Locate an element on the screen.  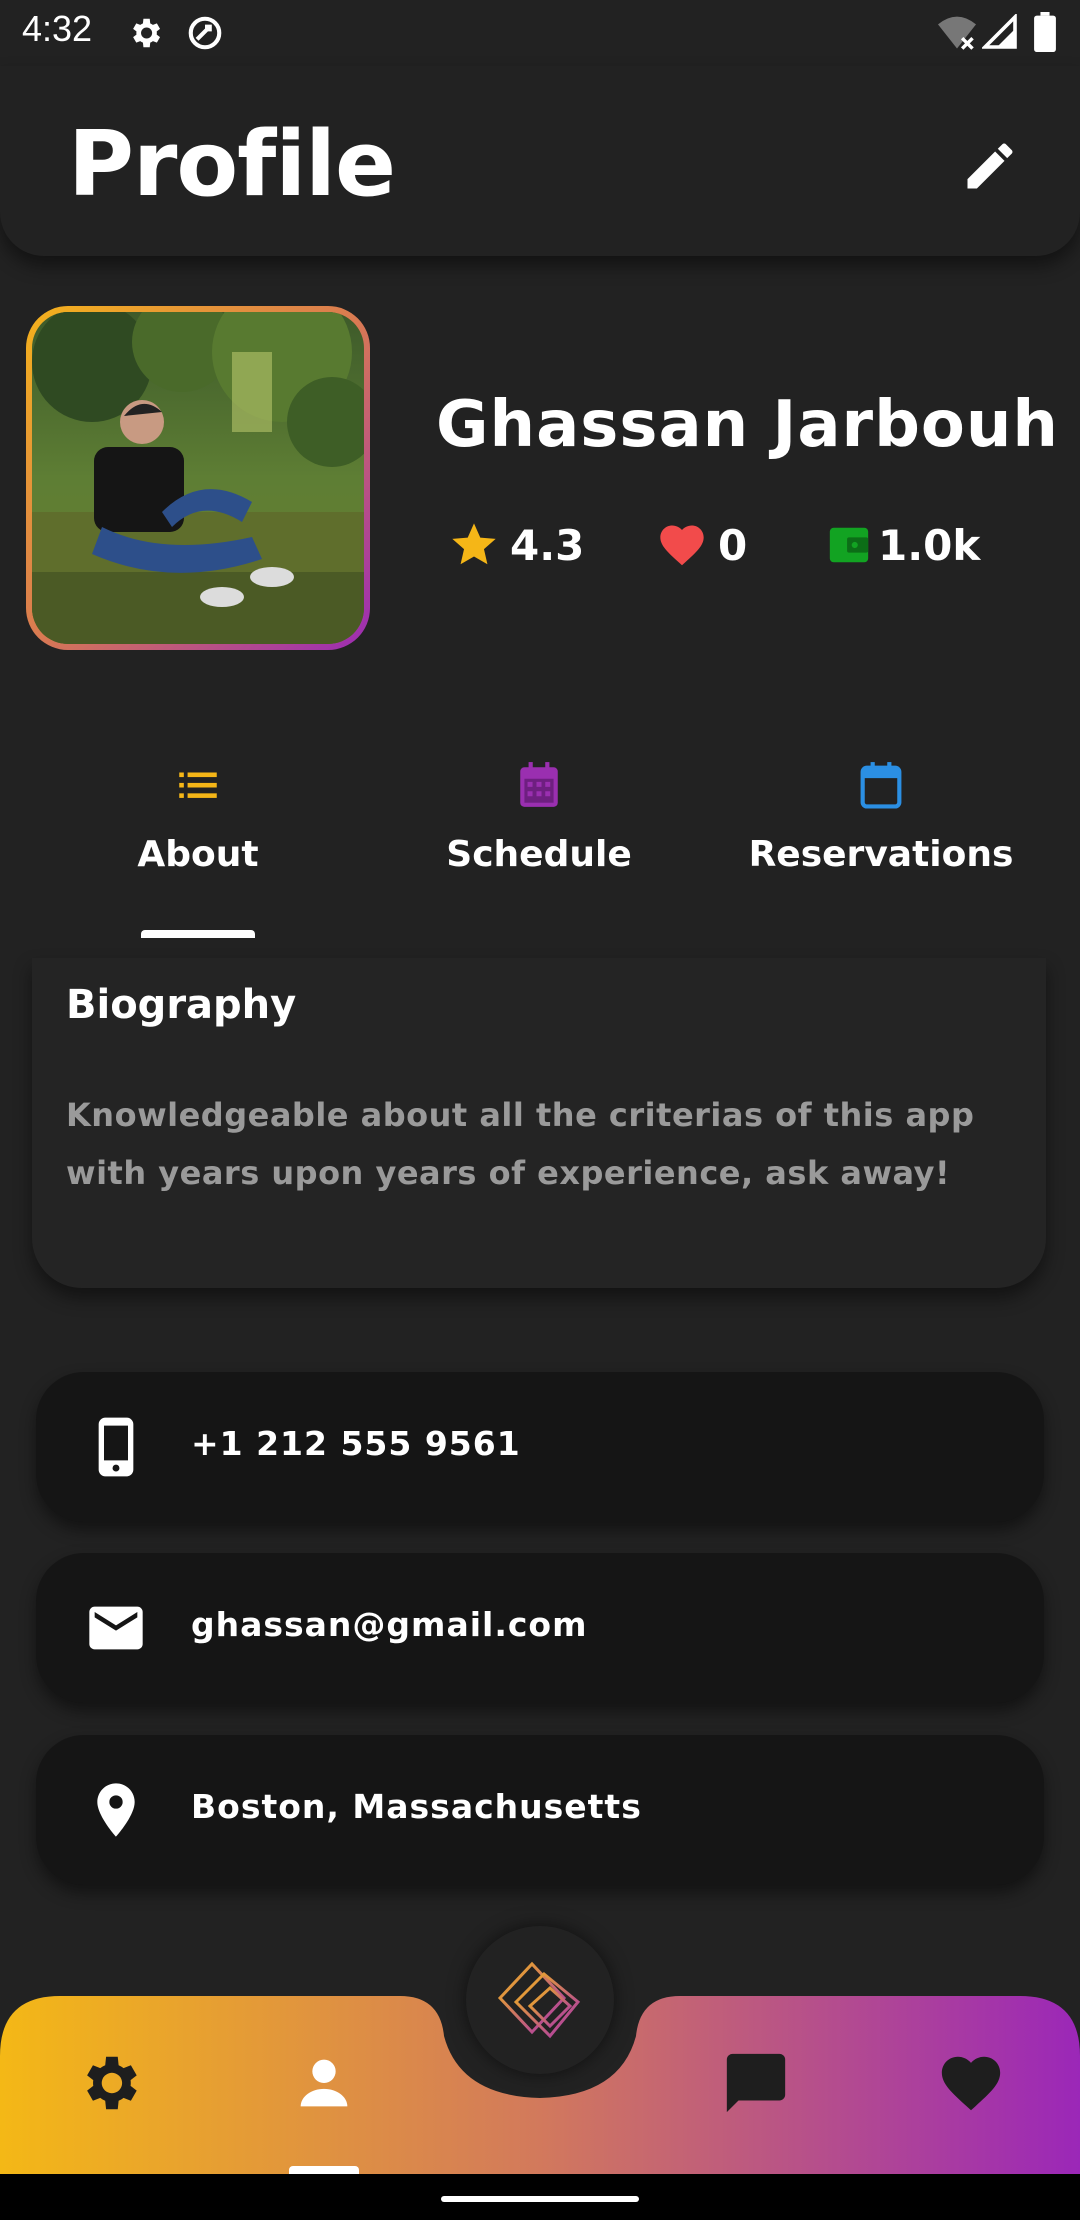
email-address: ghassan@gmail.com is located at coordinates (389, 1624).